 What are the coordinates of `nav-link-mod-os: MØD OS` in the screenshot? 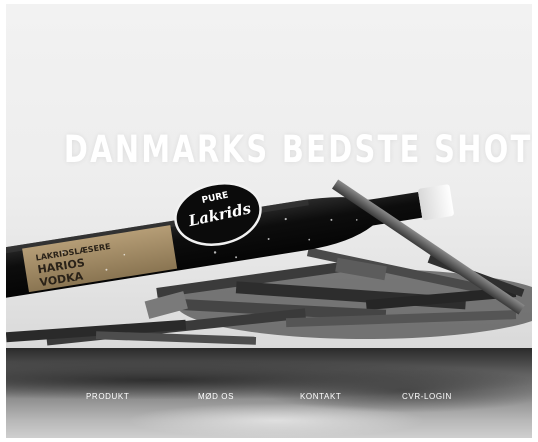 It's located at (216, 396).